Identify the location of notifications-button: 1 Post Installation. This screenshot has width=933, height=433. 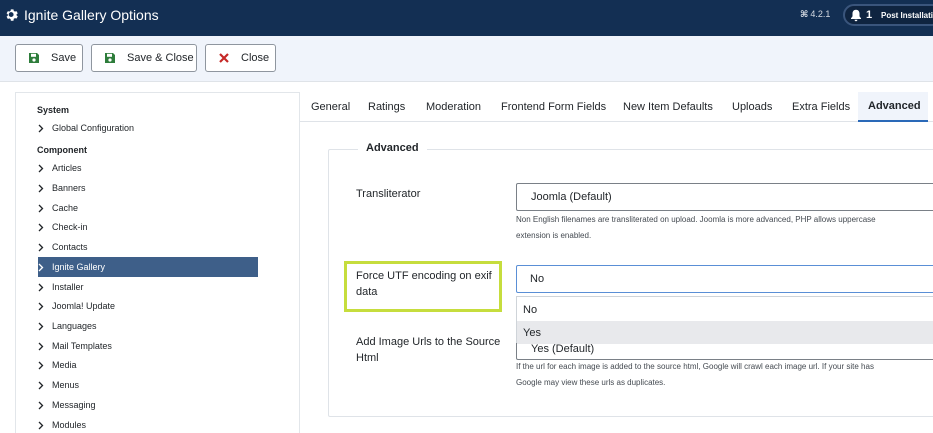
(888, 15).